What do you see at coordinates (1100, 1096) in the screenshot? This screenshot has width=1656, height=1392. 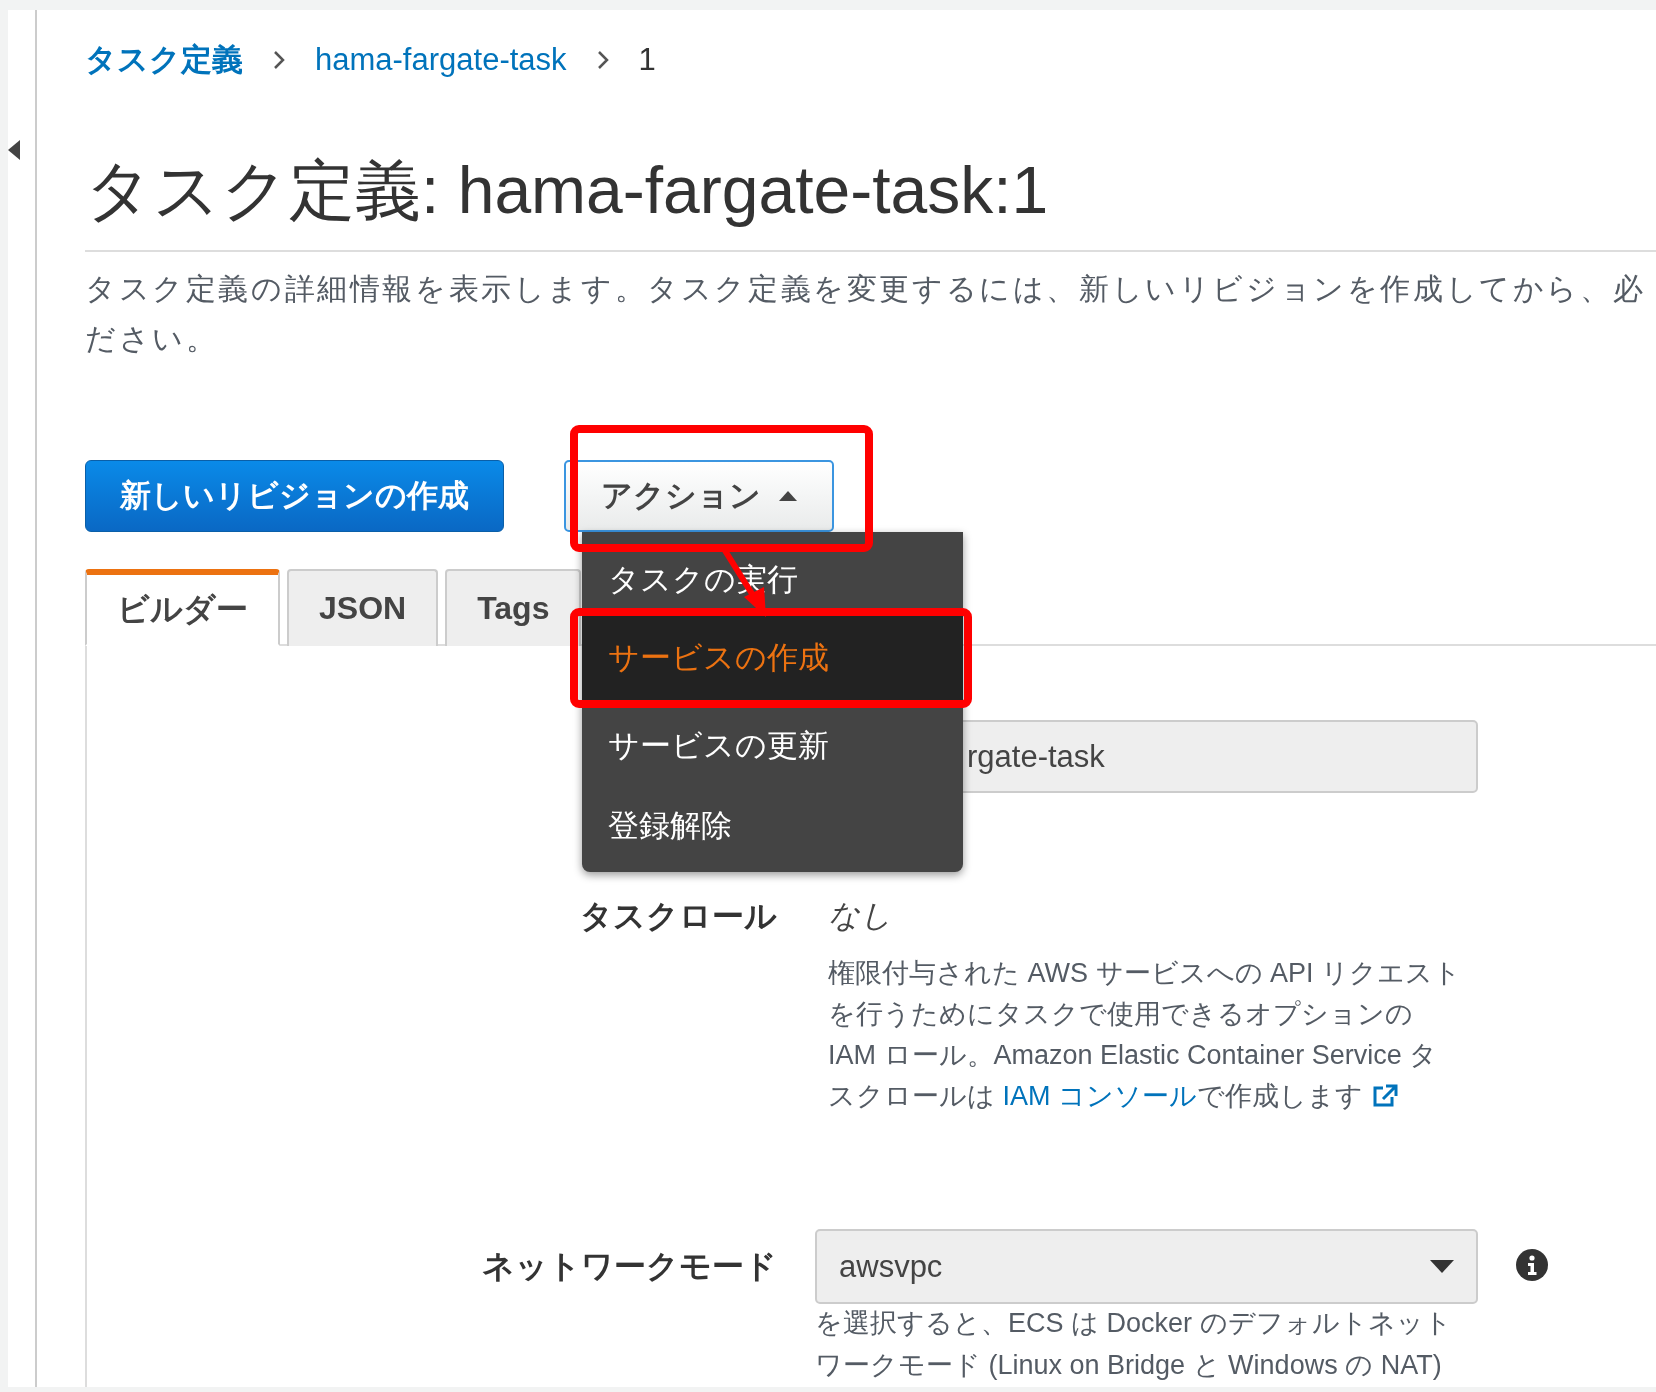 I see `iam-console-link: IAM コンソール` at bounding box center [1100, 1096].